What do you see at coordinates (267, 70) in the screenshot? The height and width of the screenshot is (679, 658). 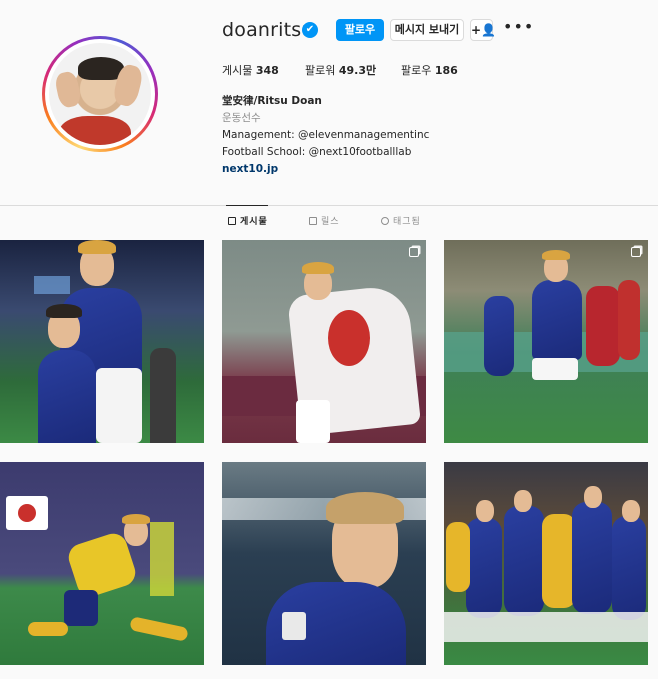 I see `posts-value: 348` at bounding box center [267, 70].